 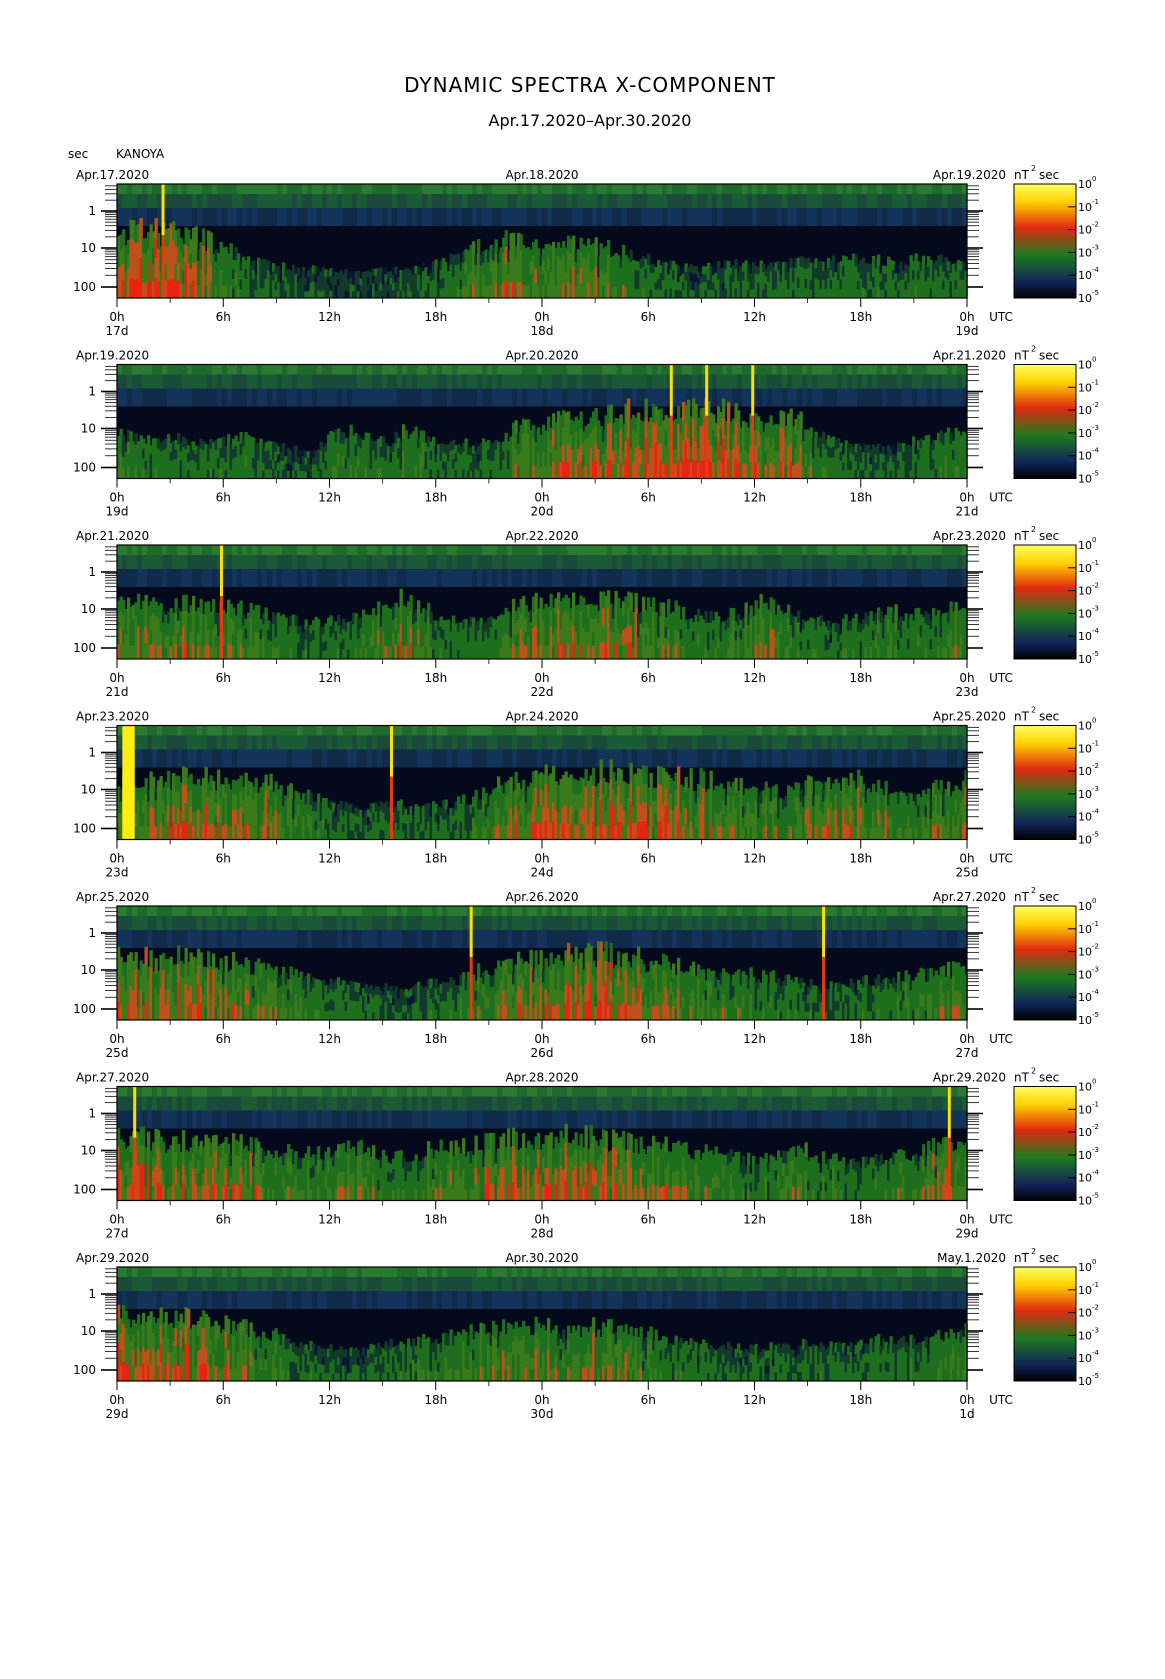 I want to click on colorbar-tick-base: 10, so click(x=1085, y=387).